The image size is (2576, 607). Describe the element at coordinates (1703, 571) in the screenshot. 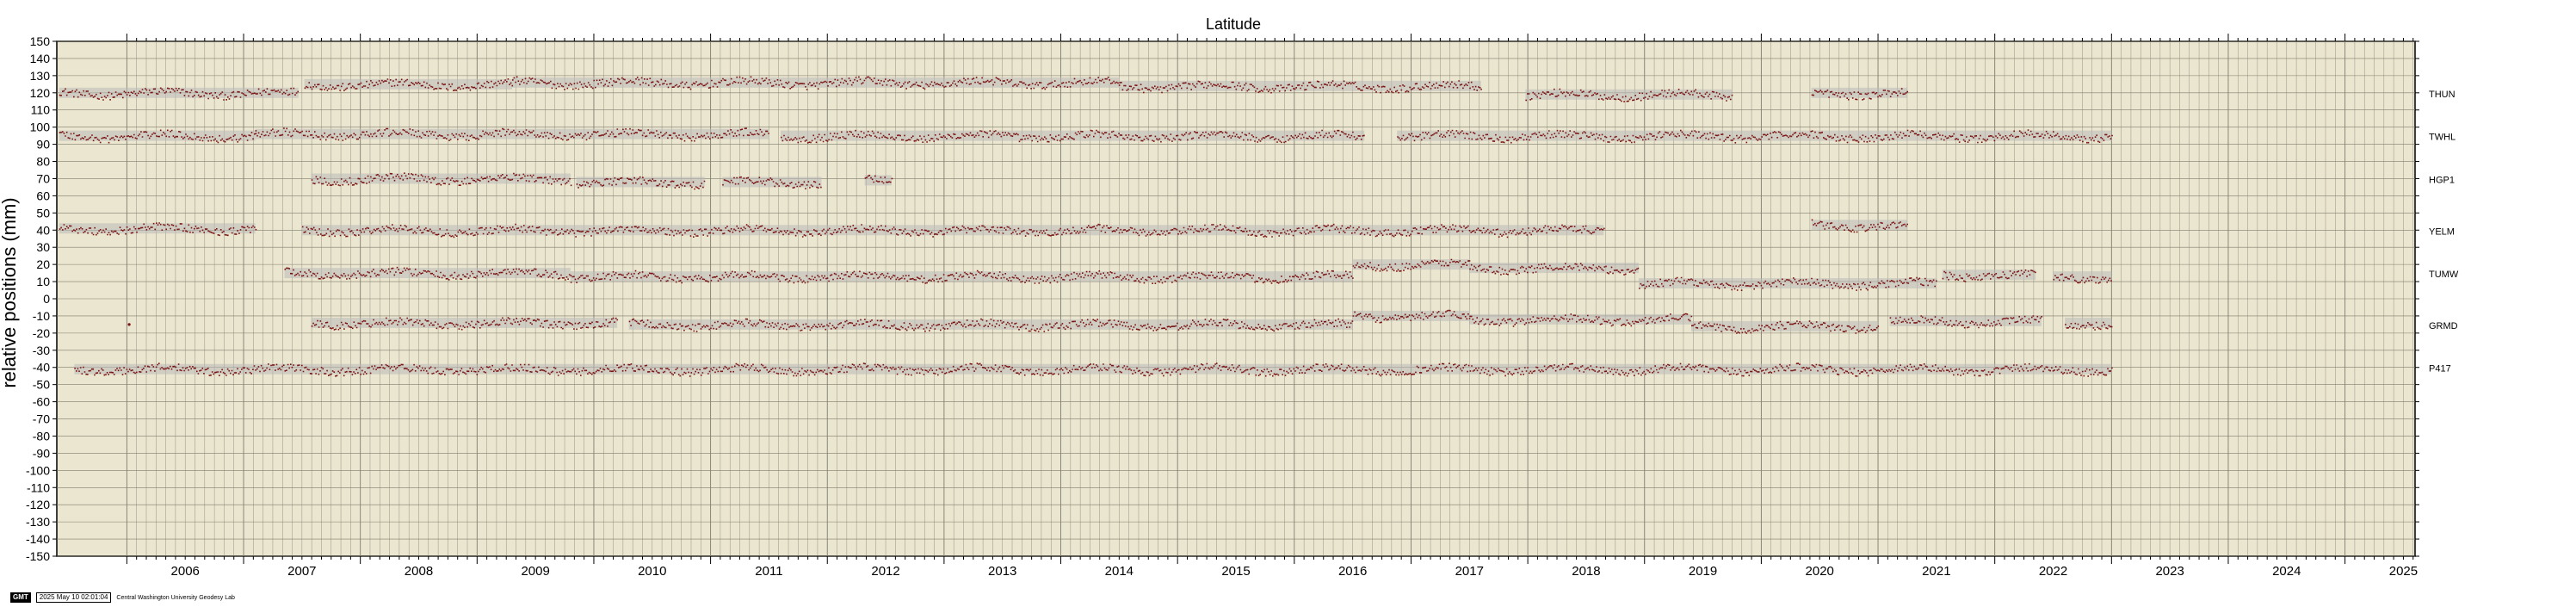

I see `x-tick-label: 2019` at that location.